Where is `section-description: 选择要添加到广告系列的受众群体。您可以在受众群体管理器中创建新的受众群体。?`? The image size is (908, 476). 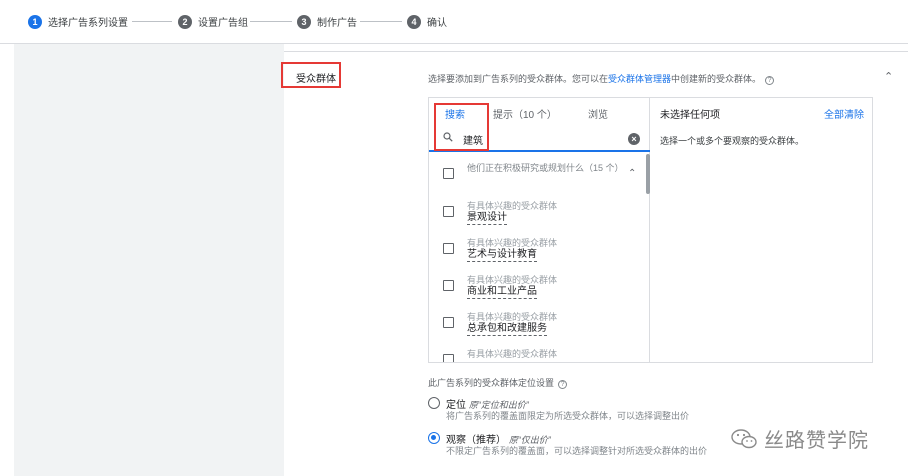
section-description: 选择要添加到广告系列的受众群体。您可以在受众群体管理器中创建新的受众群体。? is located at coordinates (601, 78).